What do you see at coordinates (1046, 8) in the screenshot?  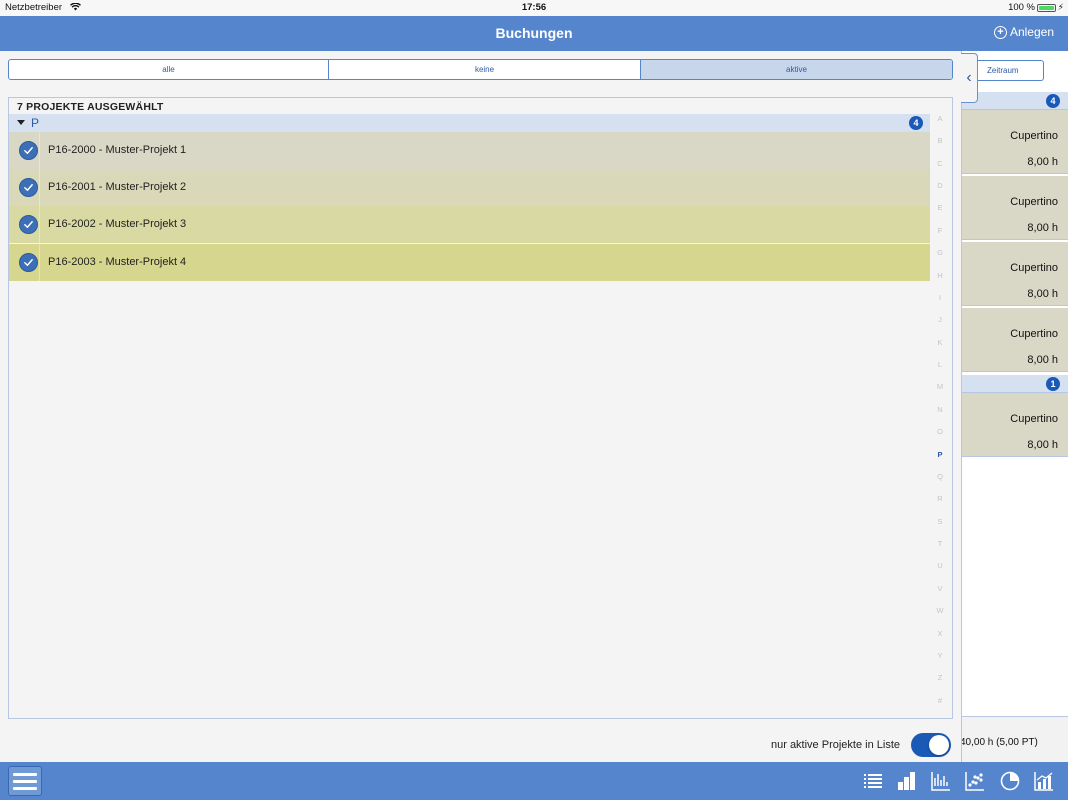 I see `battery-icon` at bounding box center [1046, 8].